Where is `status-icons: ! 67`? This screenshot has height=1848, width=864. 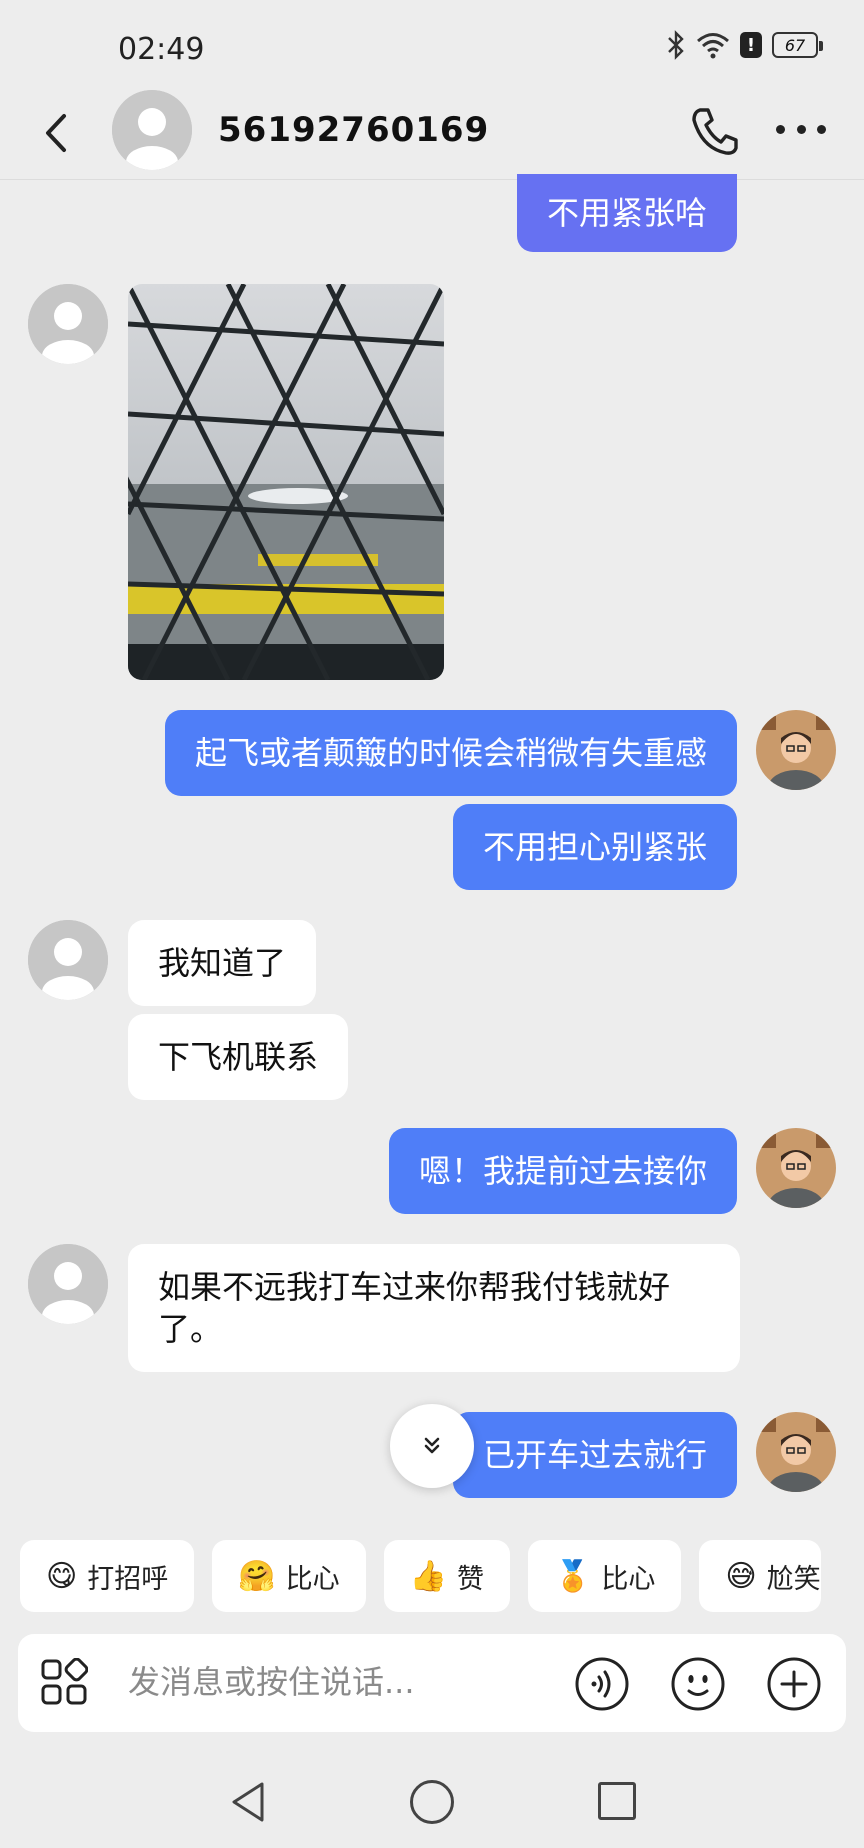 status-icons: ! 67 is located at coordinates (744, 45).